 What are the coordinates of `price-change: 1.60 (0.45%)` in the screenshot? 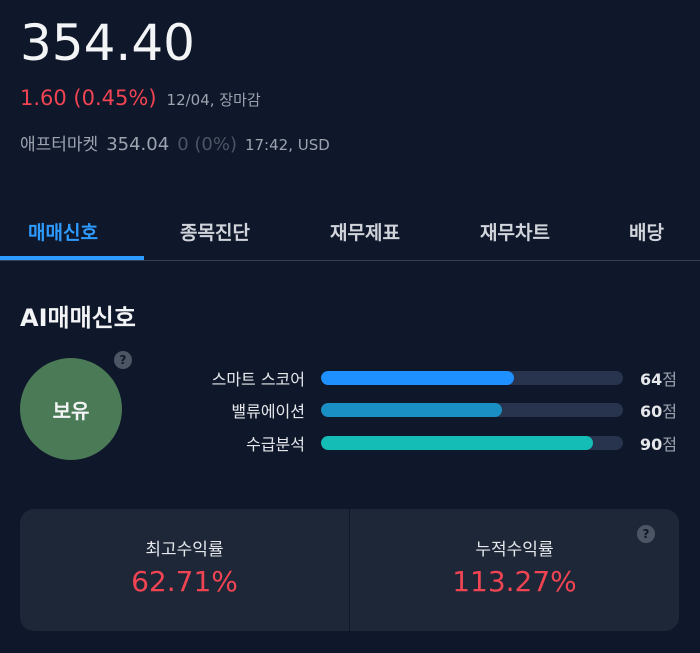 It's located at (88, 98).